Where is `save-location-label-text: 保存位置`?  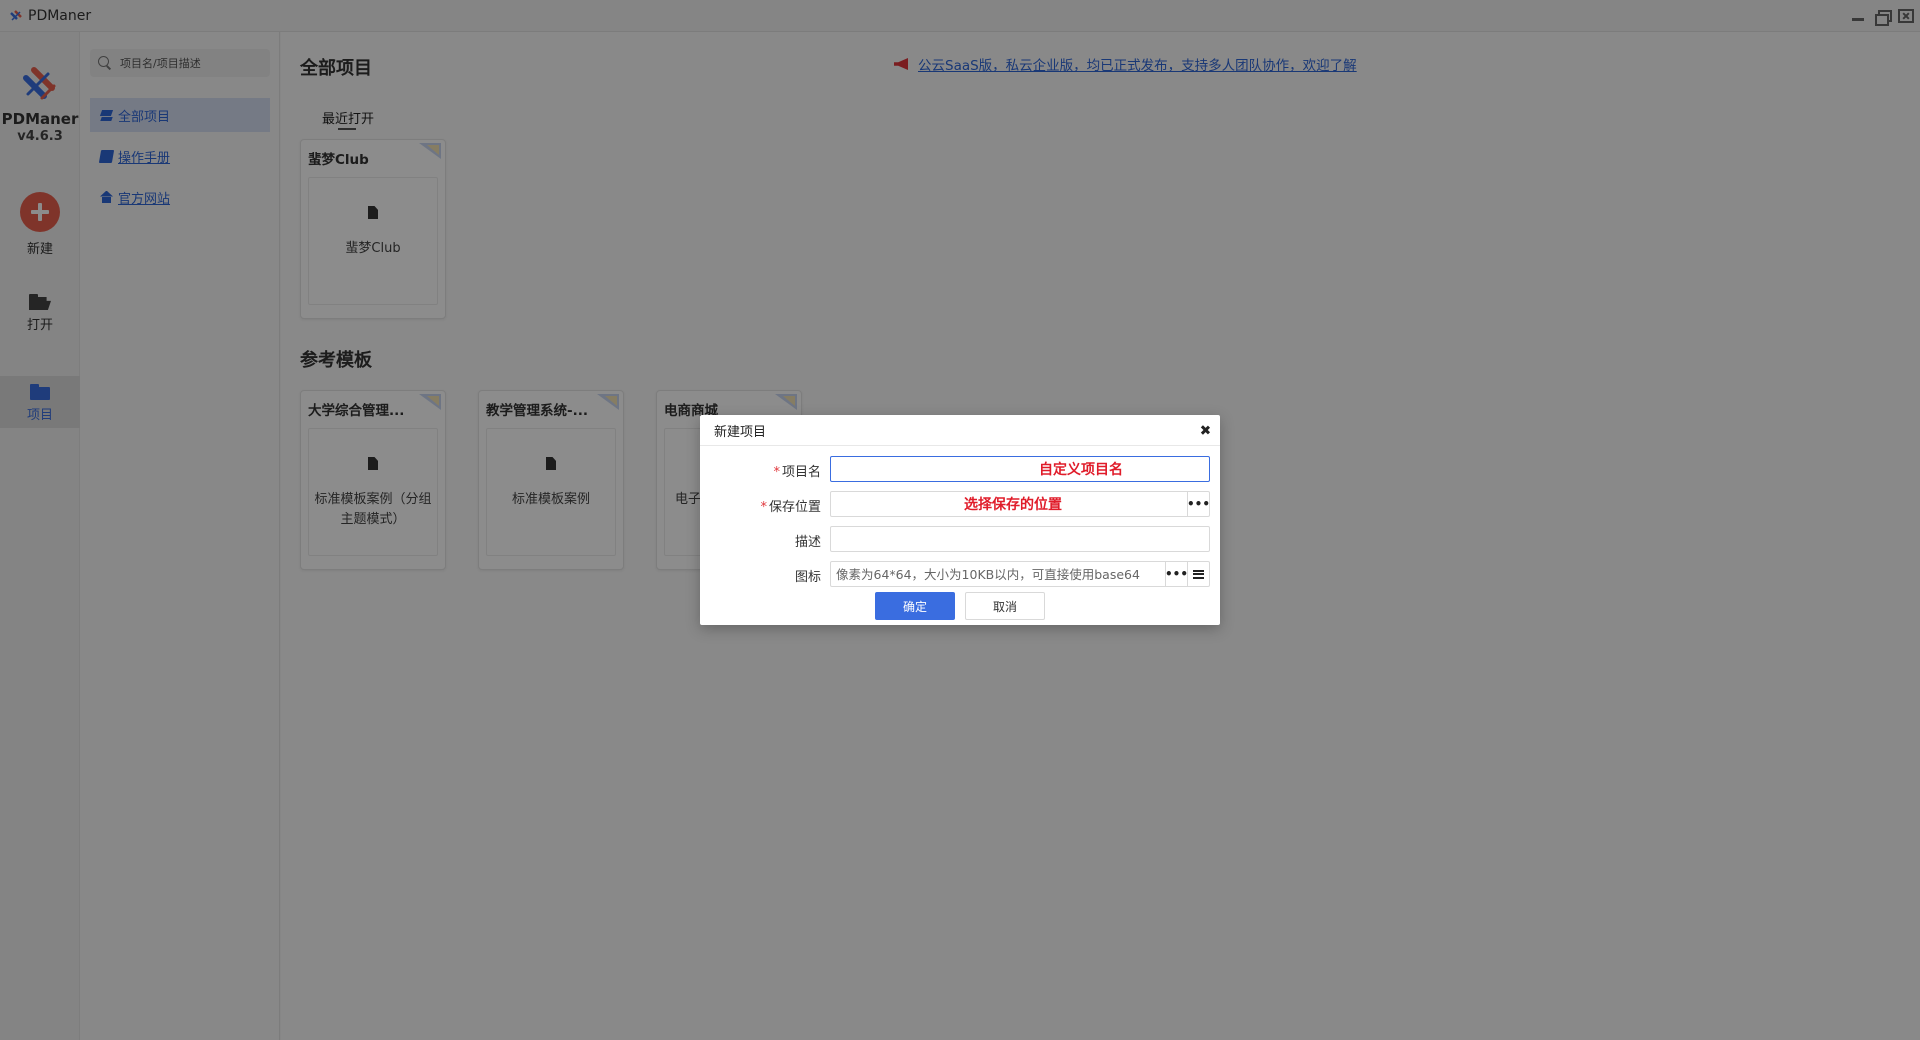
save-location-label-text: 保存位置 is located at coordinates (794, 507).